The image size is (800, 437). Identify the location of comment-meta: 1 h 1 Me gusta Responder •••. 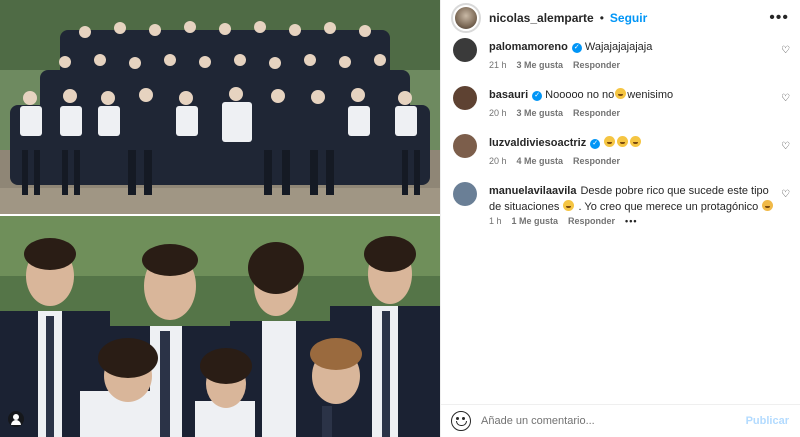
(563, 221).